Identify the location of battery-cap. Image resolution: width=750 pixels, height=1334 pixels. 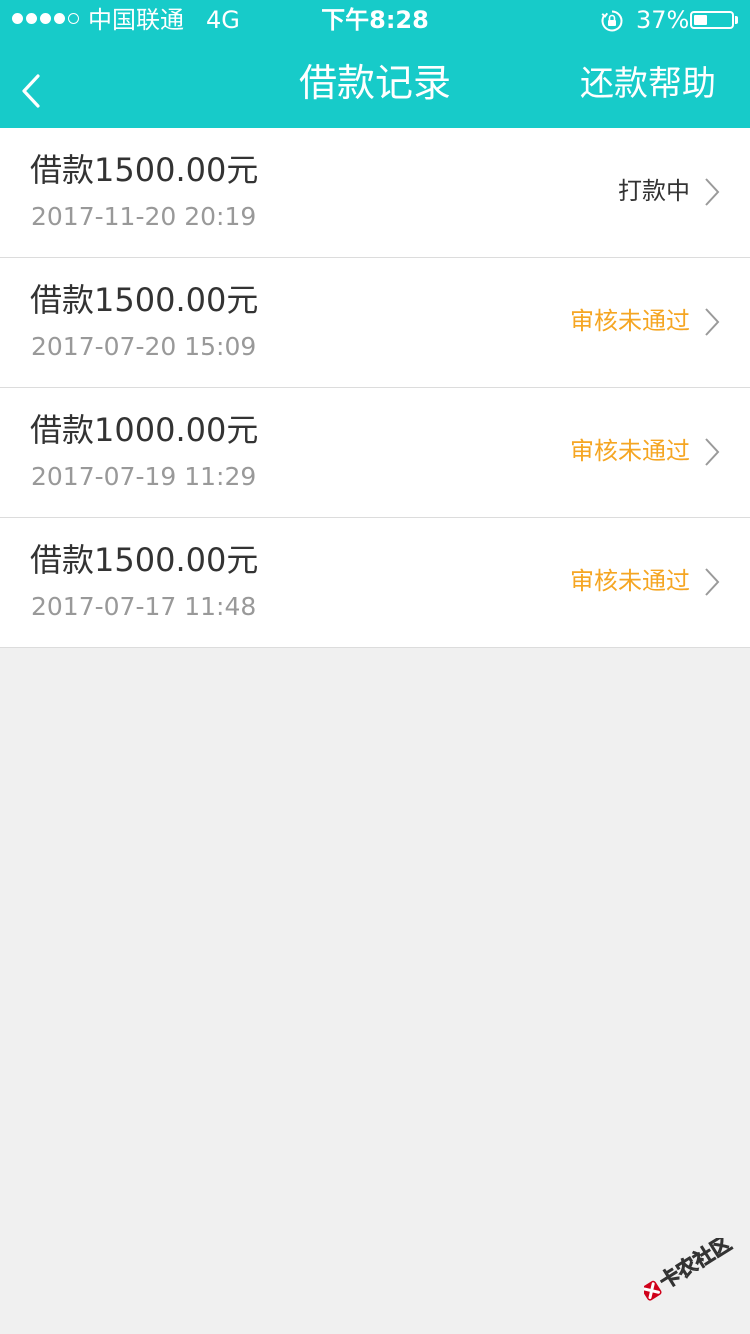
(736, 20).